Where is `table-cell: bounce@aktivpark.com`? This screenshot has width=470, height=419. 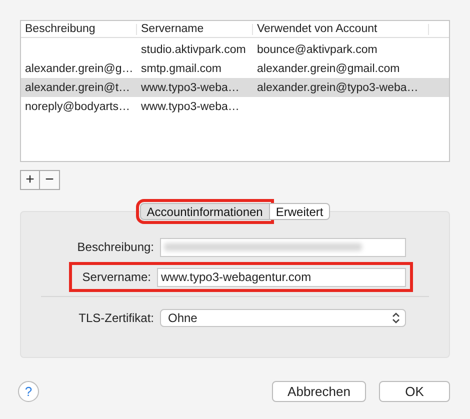 table-cell: bounce@aktivpark.com is located at coordinates (317, 50).